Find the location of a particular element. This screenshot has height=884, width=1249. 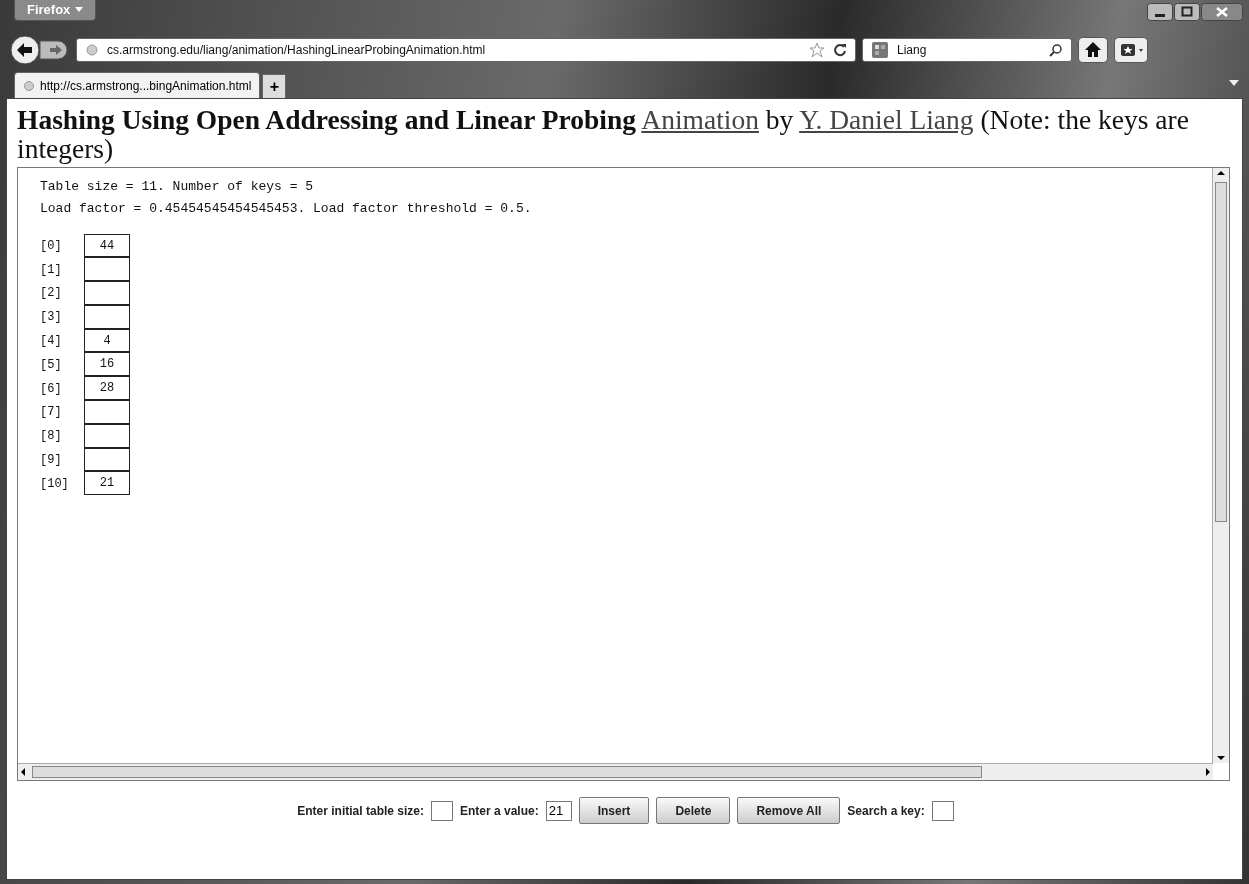

browser-tab: http://cs.armstrong...bingAnimation.html is located at coordinates (137, 85).